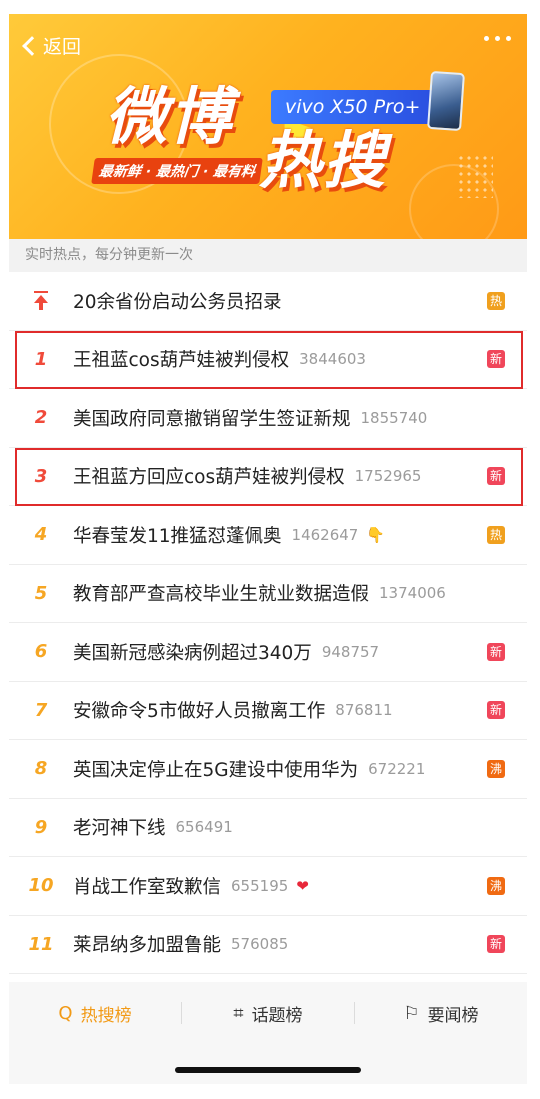  I want to click on tab-label: 要闻榜, so click(453, 1015).